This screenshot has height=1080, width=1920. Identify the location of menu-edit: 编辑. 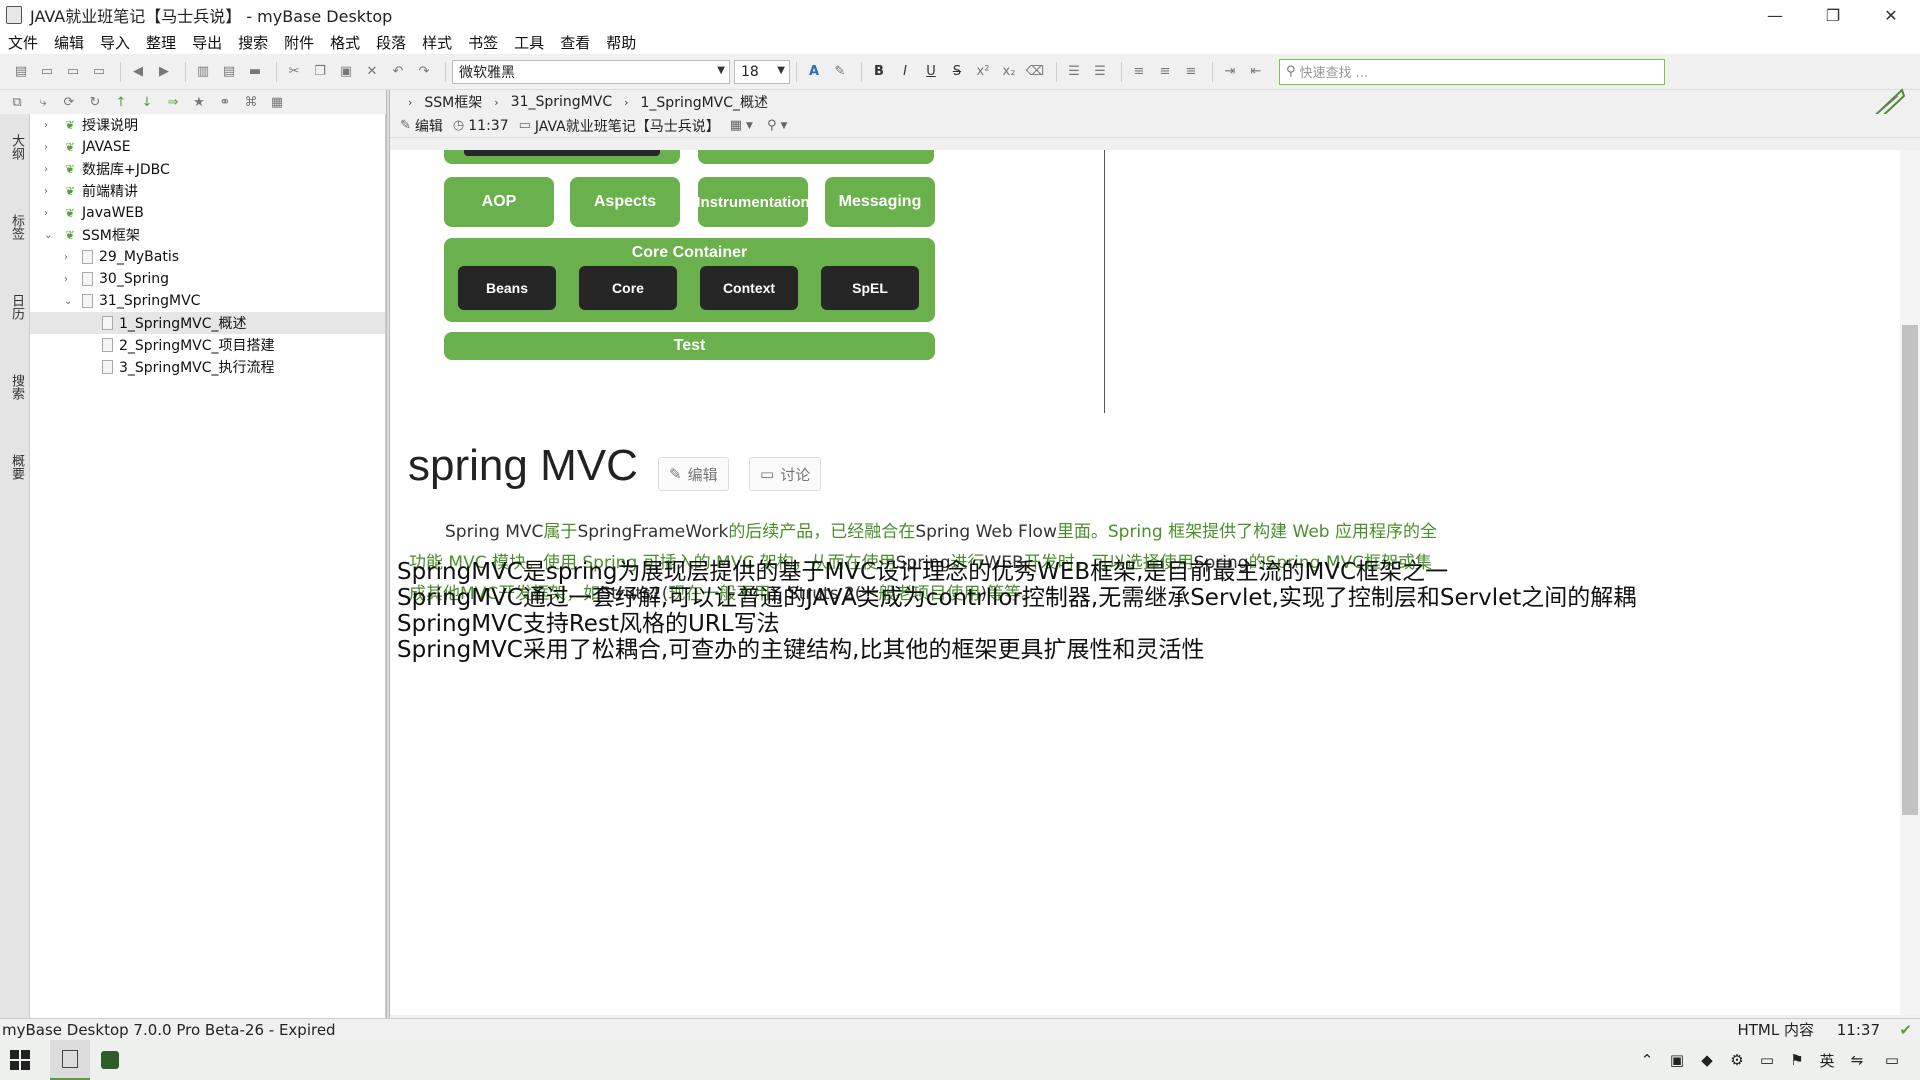
(69, 42).